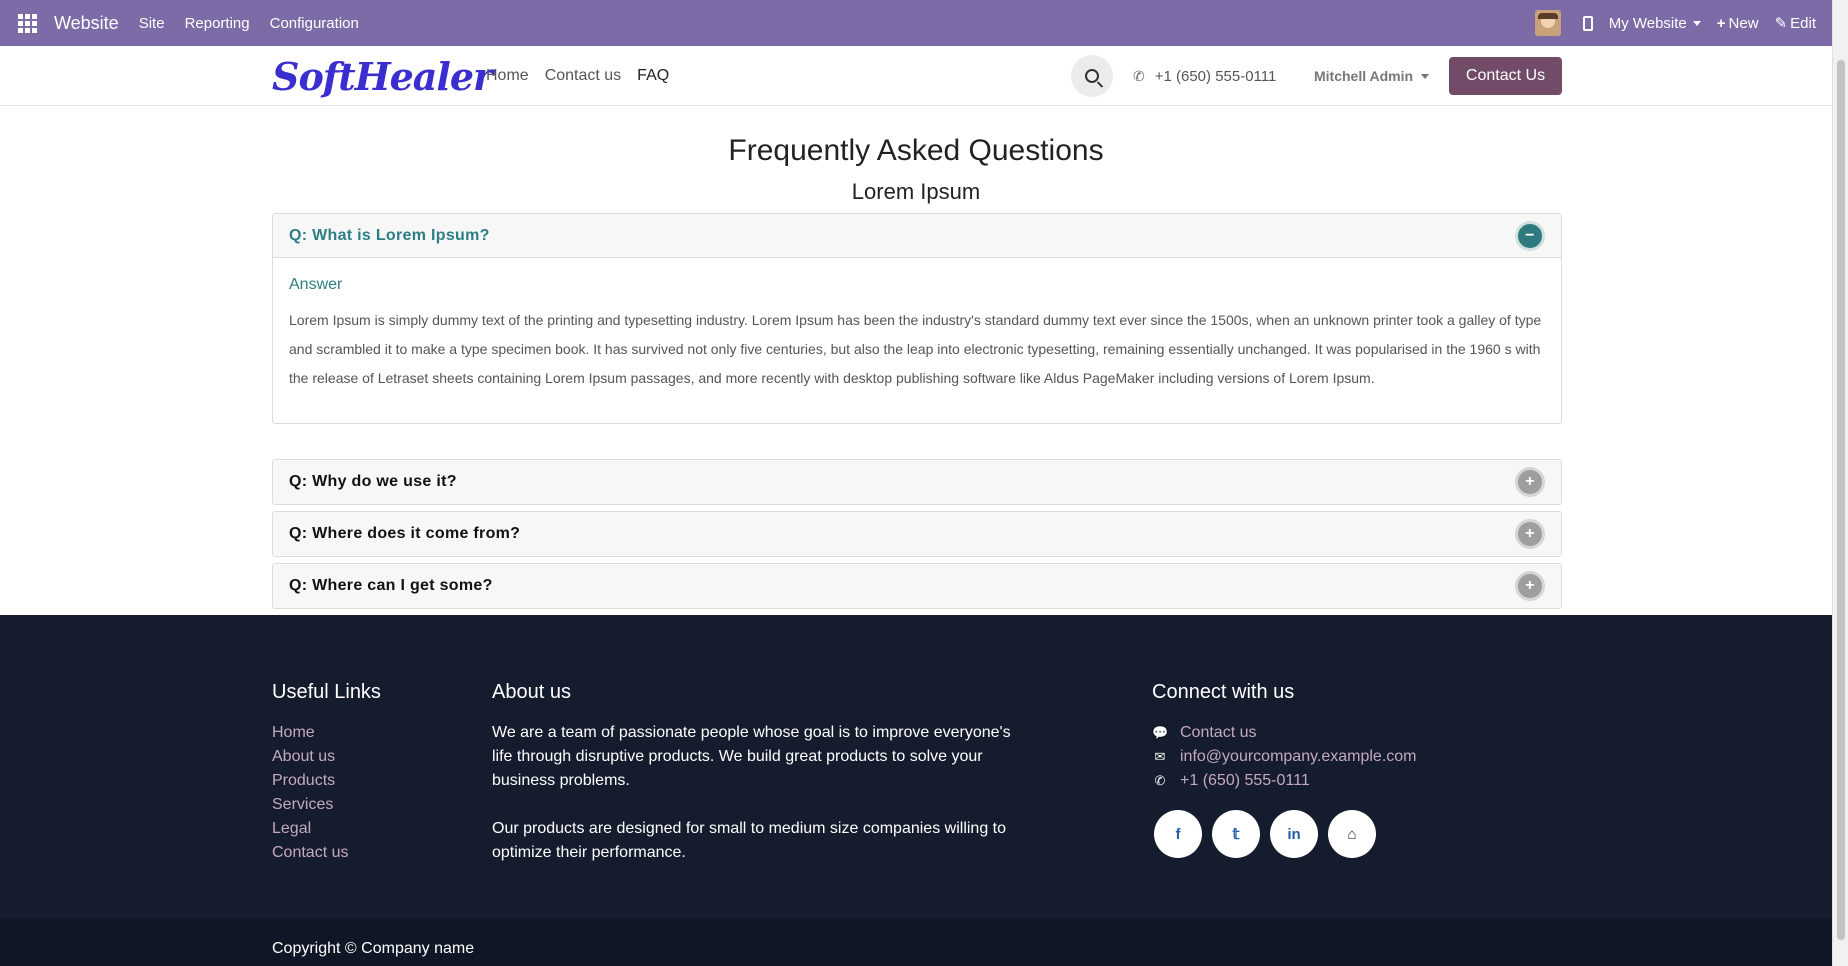  Describe the element at coordinates (916, 191) in the screenshot. I see `faq-category-title: Lorem Ipsum` at that location.